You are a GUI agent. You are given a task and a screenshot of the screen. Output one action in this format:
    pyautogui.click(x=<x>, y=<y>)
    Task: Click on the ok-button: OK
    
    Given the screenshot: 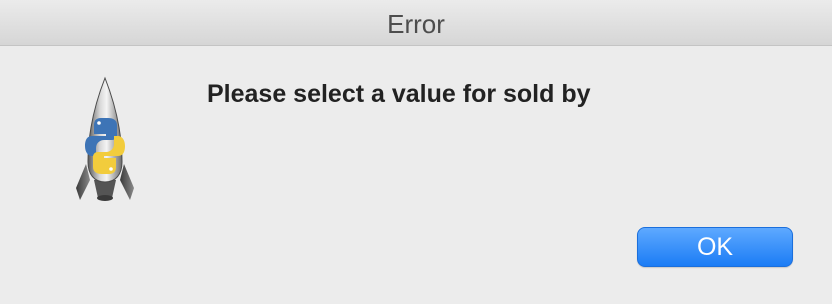 What is the action you would take?
    pyautogui.click(x=715, y=247)
    